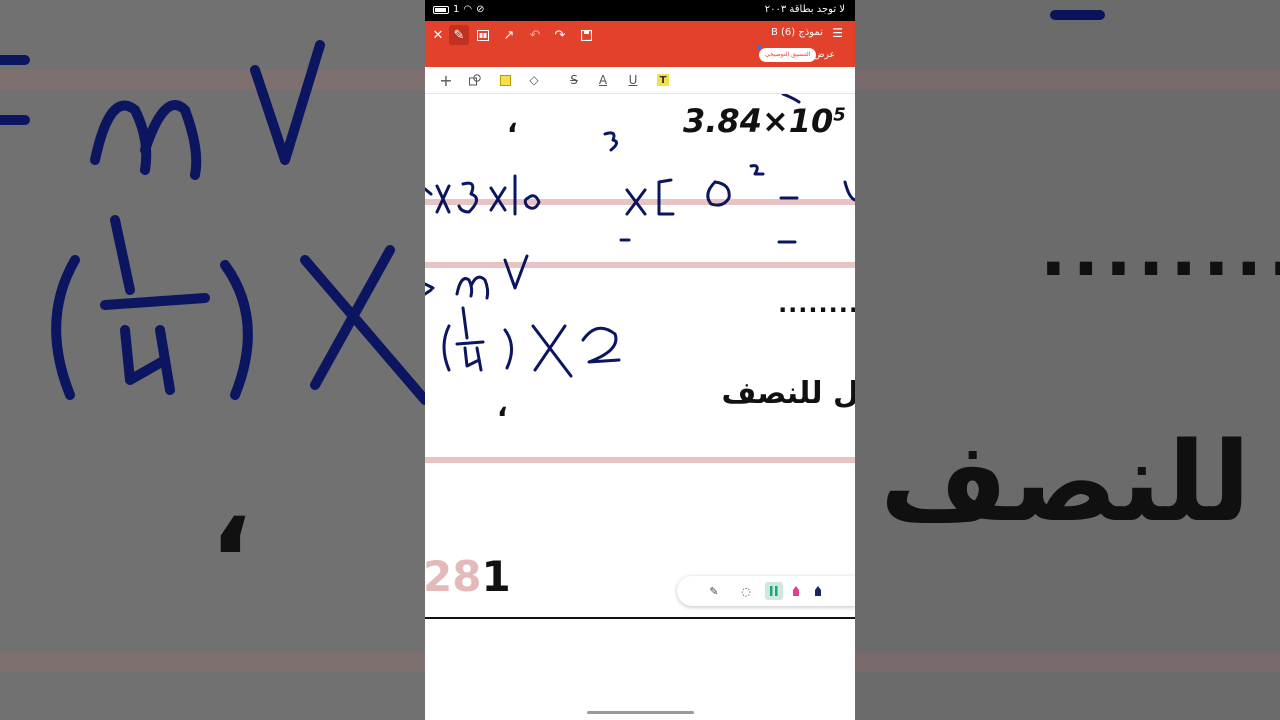 The image size is (1280, 720). Describe the element at coordinates (633, 80) in the screenshot. I see `underline-icon: U` at that location.